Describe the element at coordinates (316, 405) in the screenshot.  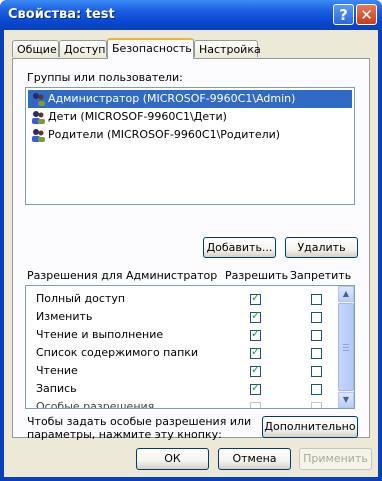
I see `deny-checkbox-special` at that location.